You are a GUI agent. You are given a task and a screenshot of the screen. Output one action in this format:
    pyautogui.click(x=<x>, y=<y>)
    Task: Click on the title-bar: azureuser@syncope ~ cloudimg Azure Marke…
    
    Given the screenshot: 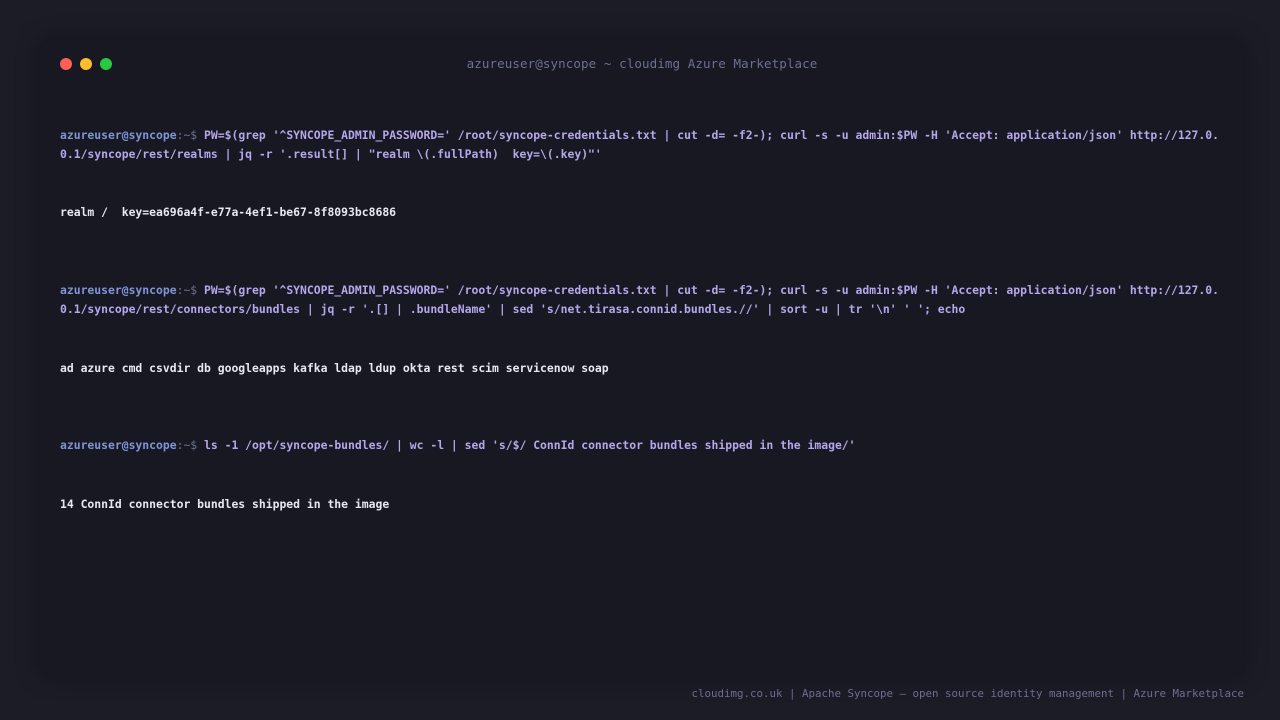 What is the action you would take?
    pyautogui.click(x=642, y=63)
    